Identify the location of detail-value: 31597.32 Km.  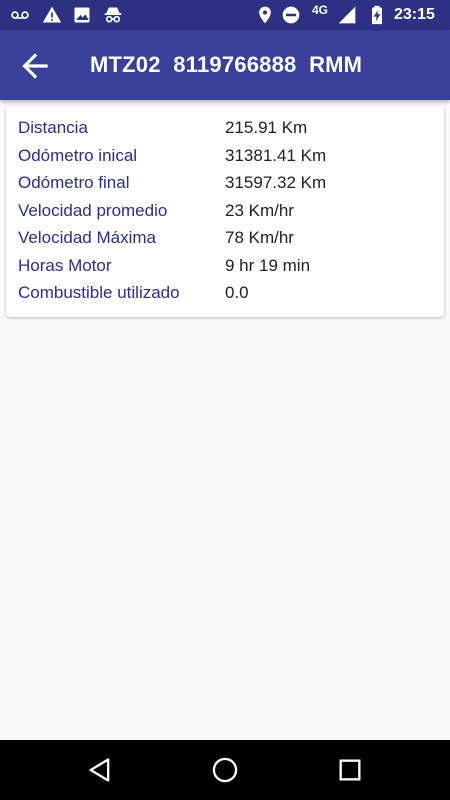
(276, 182).